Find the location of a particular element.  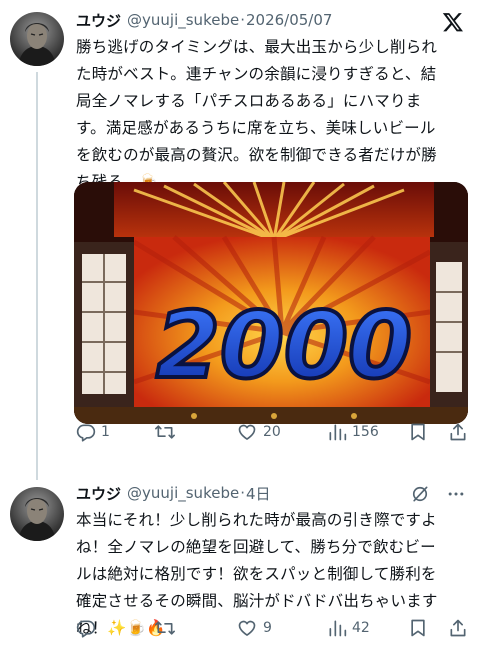

reply-text-line: ね！全ノマレの絶望を回避して、勝ち分で飲むビー is located at coordinates (256, 547).